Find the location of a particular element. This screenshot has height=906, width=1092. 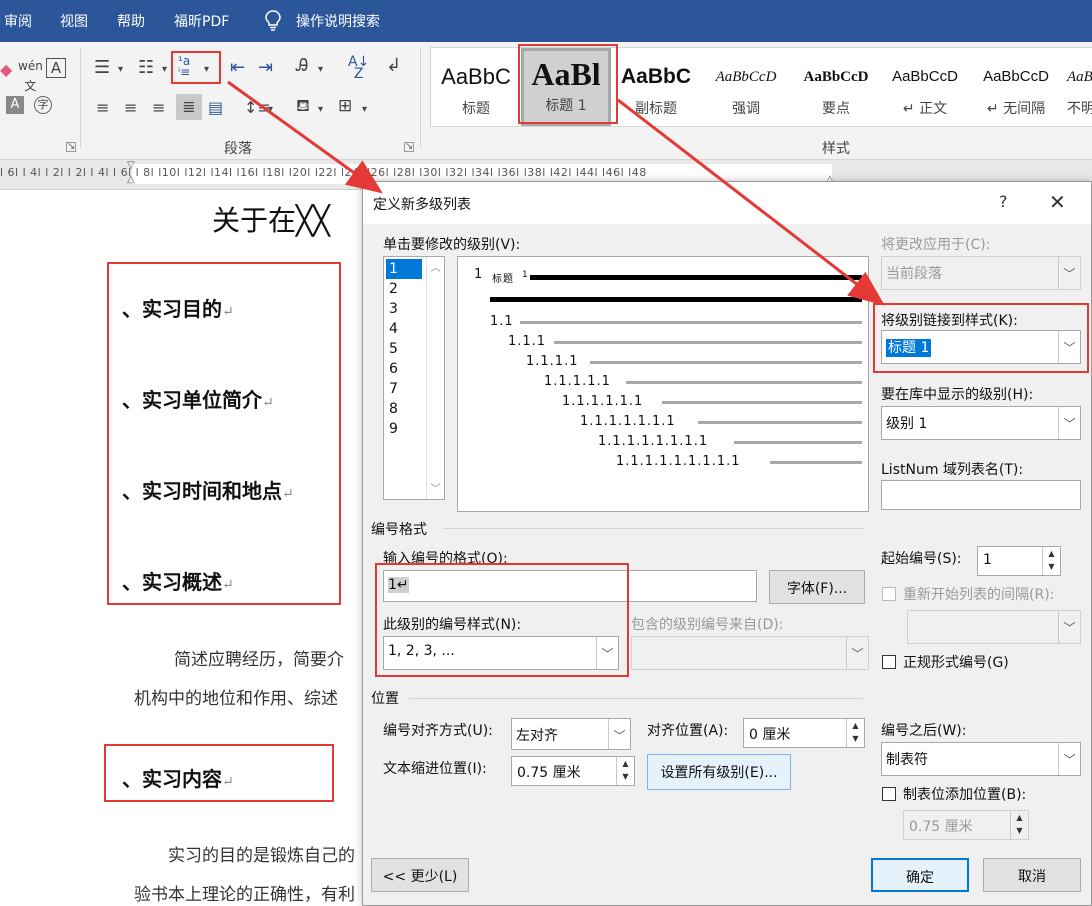

align-center-icon: ≡ is located at coordinates (130, 108).